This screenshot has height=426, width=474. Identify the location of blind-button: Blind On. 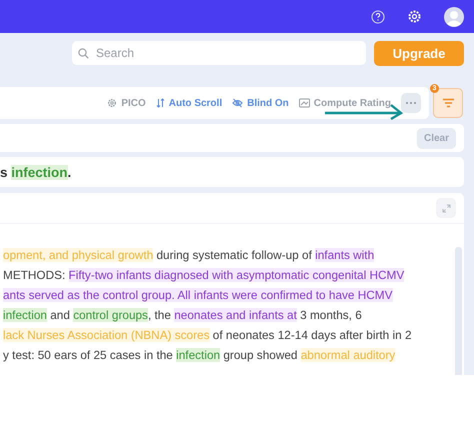
(260, 103).